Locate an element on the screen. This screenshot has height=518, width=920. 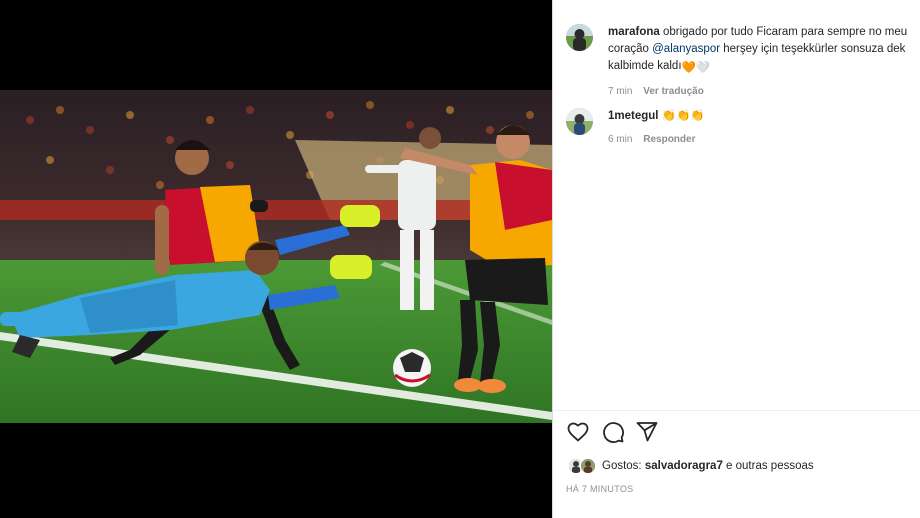
comment-button is located at coordinates (614, 433).